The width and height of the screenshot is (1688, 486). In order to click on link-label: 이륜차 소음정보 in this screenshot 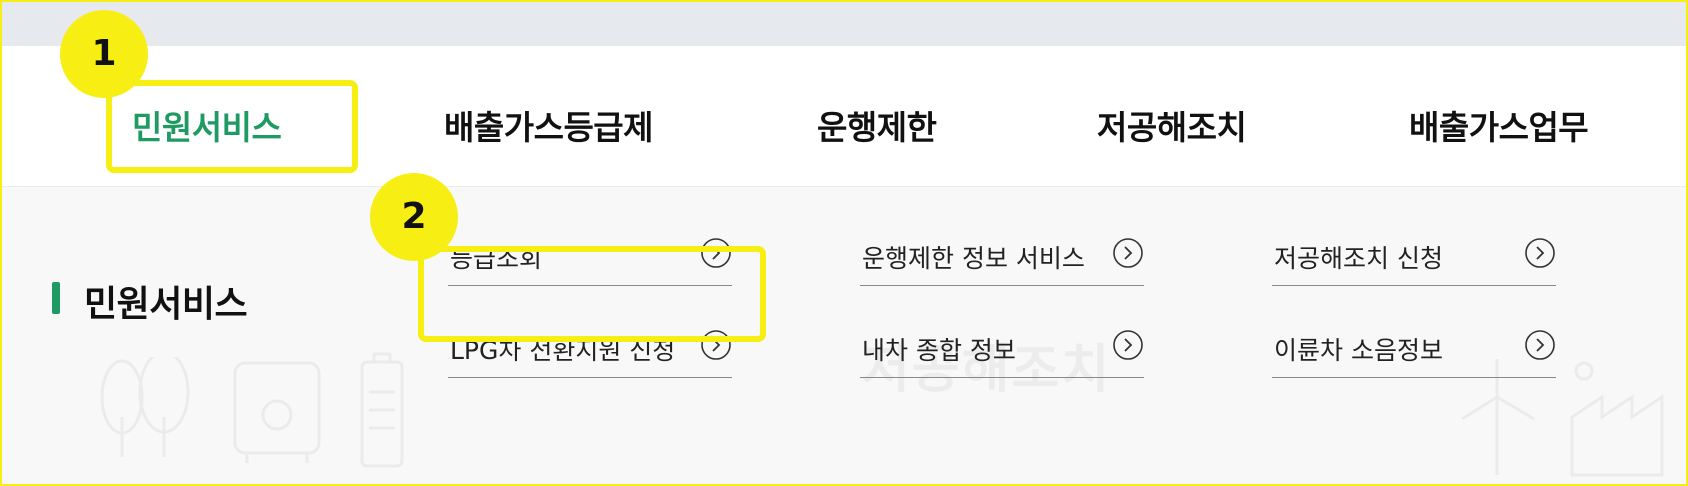, I will do `click(1358, 350)`.